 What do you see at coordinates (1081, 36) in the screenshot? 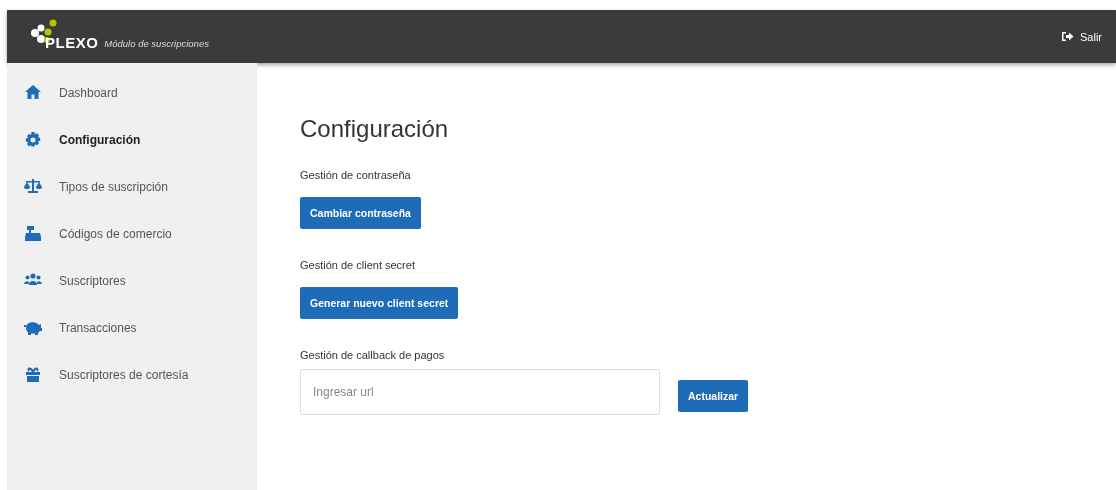
I see `logout-link: Salir` at bounding box center [1081, 36].